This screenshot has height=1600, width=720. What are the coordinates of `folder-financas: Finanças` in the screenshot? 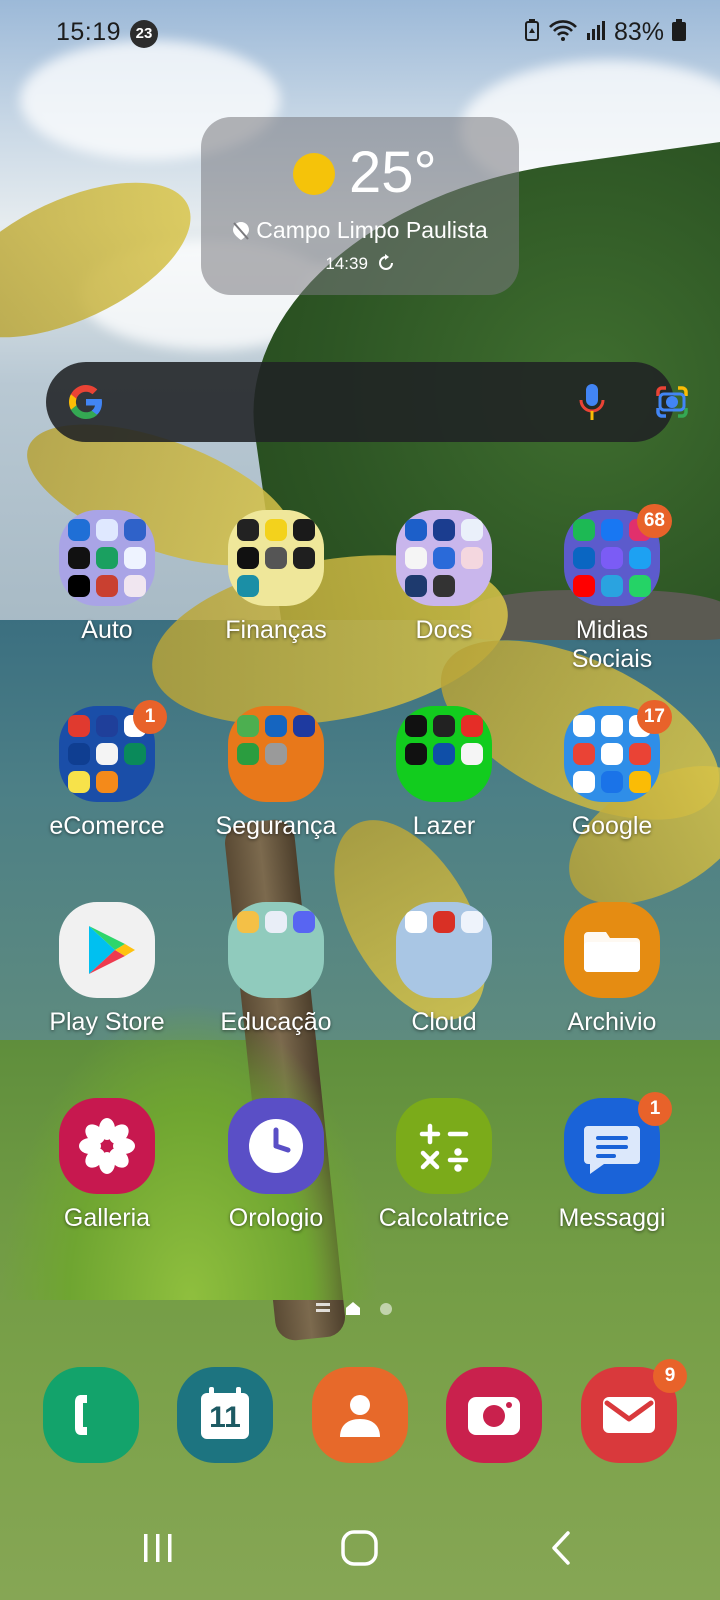 It's located at (276, 577).